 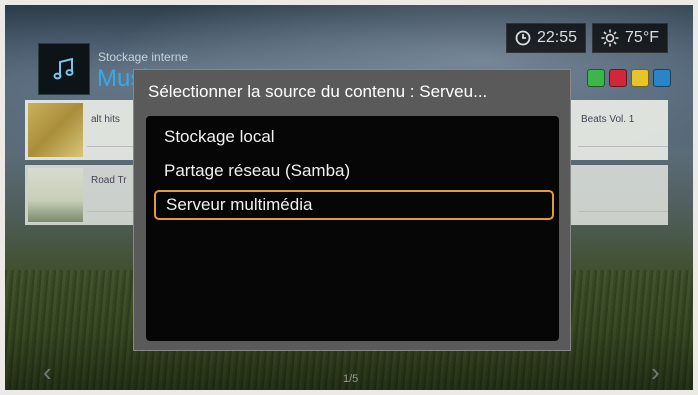 I want to click on clock-chip: 22:55, so click(x=546, y=38).